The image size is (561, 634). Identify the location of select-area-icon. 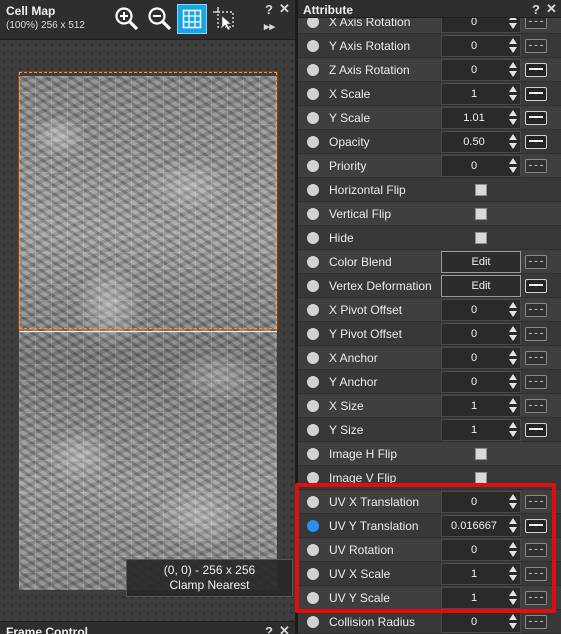
(225, 19).